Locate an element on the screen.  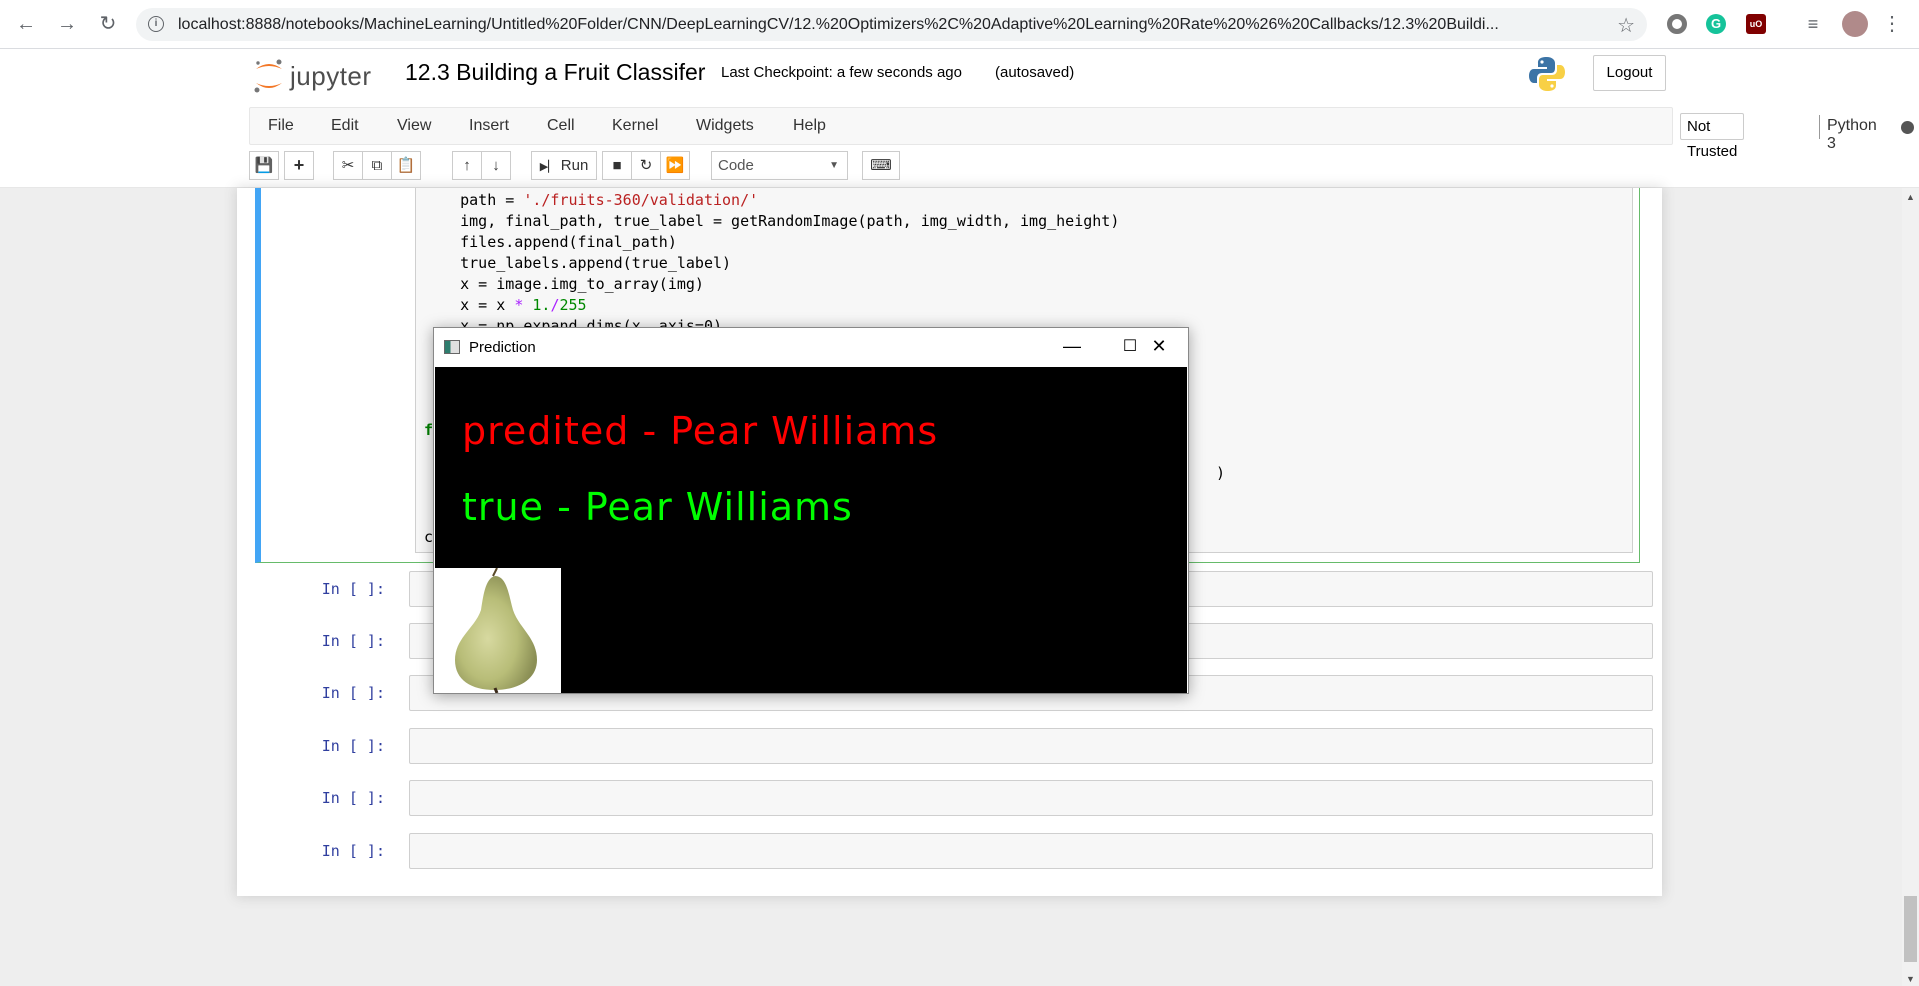
minimize-icon: — is located at coordinates (1072, 347).